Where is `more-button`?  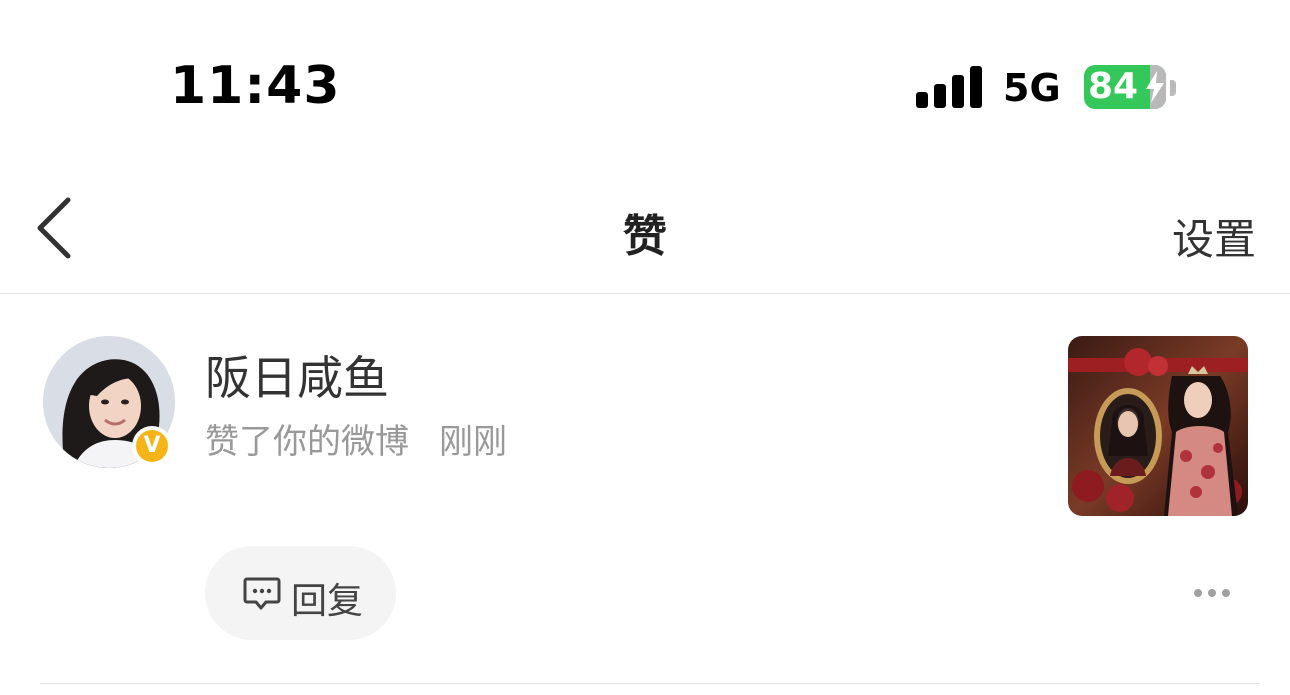 more-button is located at coordinates (1212, 594).